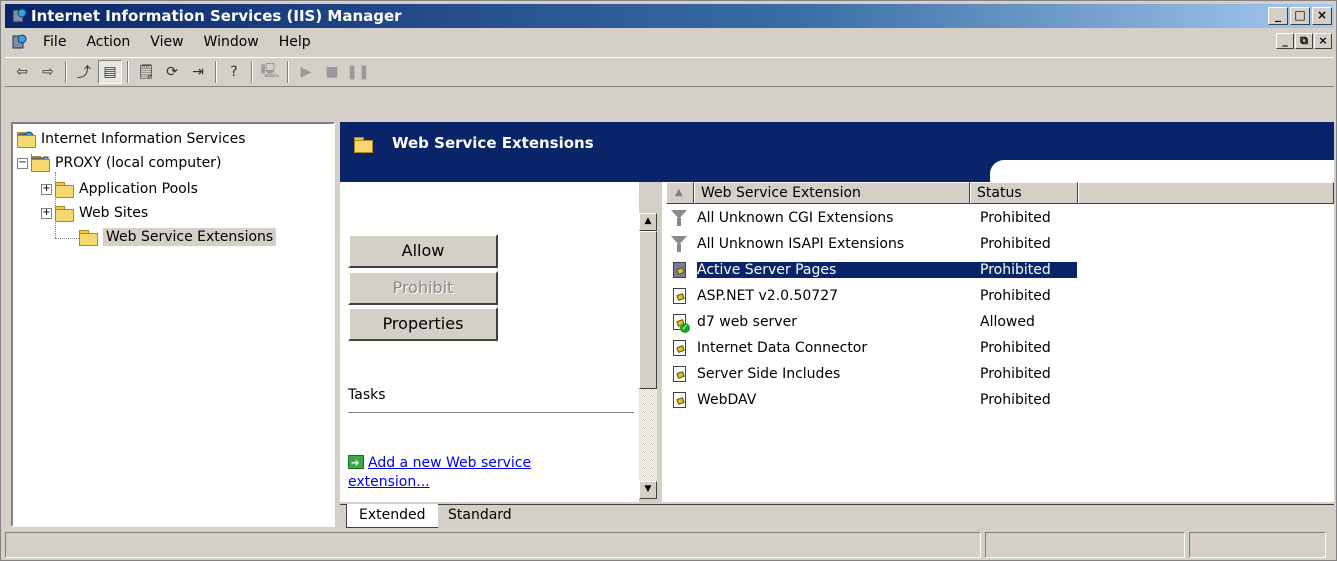 The width and height of the screenshot is (1337, 561). I want to click on tasks-heading: Tasks, so click(367, 395).